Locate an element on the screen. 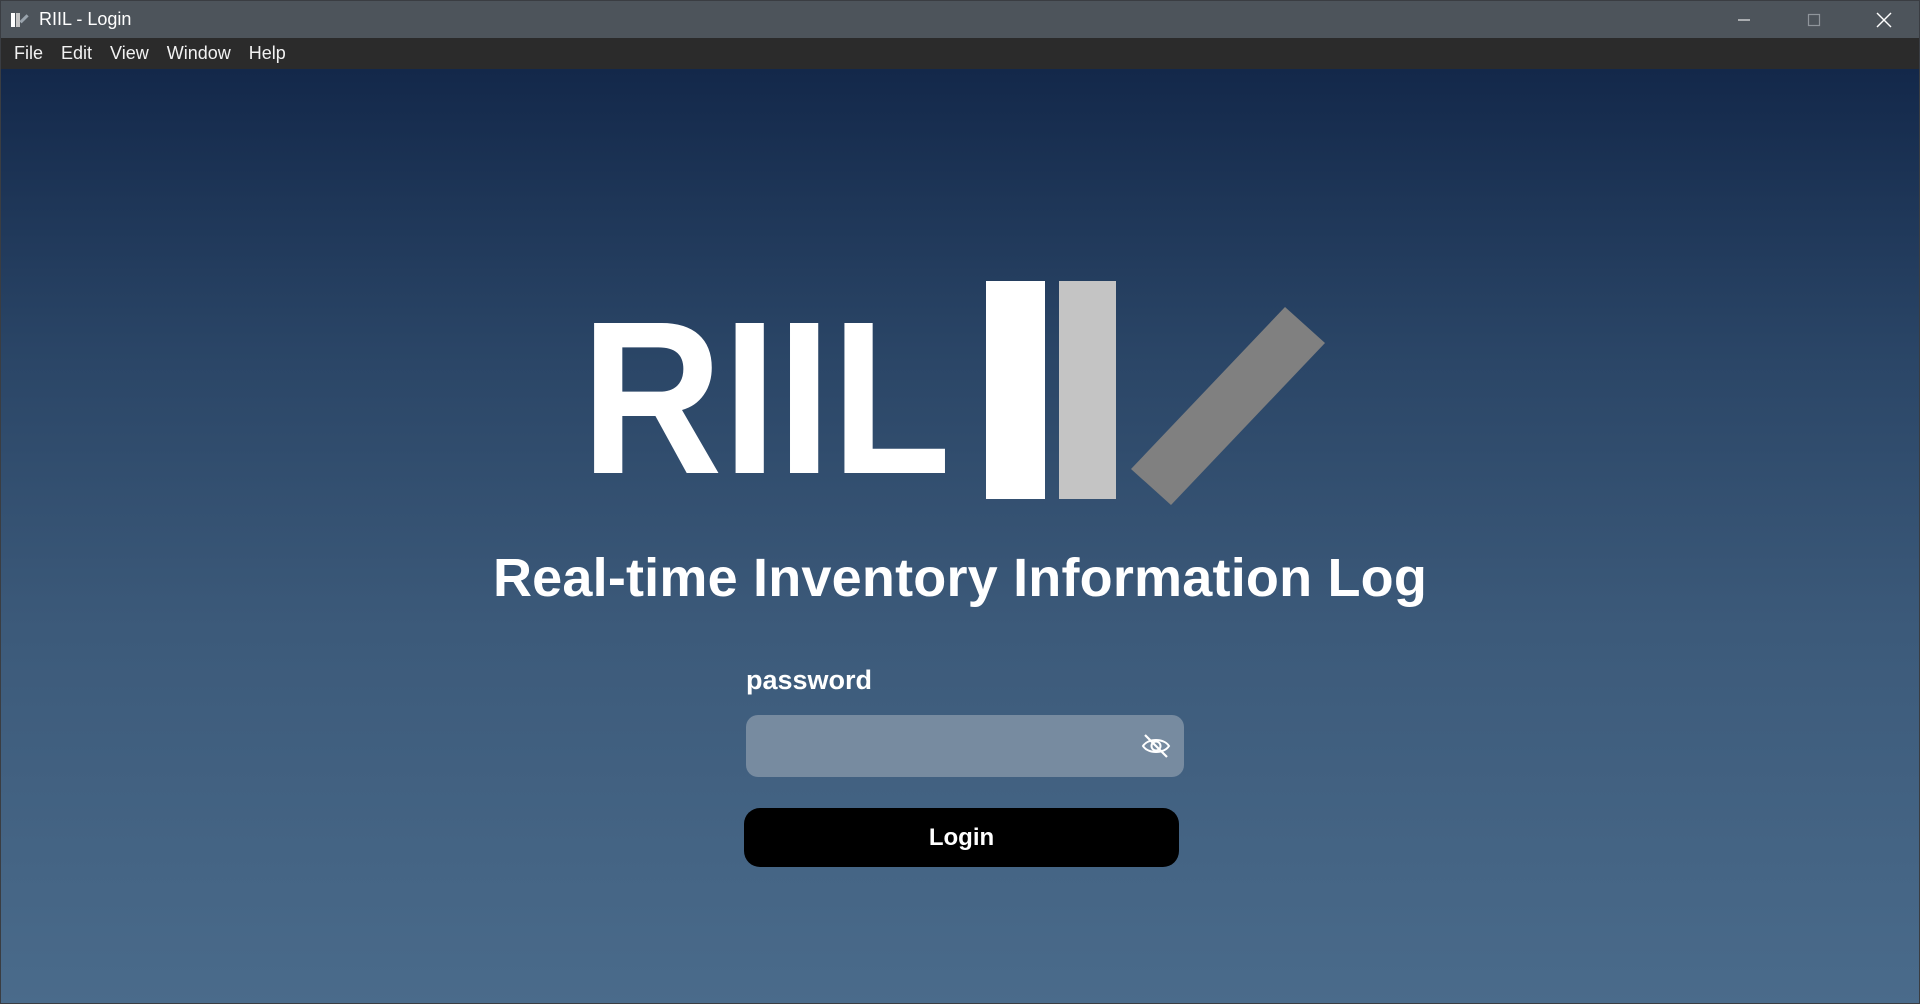 This screenshot has width=1920, height=1004. login-button: Login is located at coordinates (961, 837).